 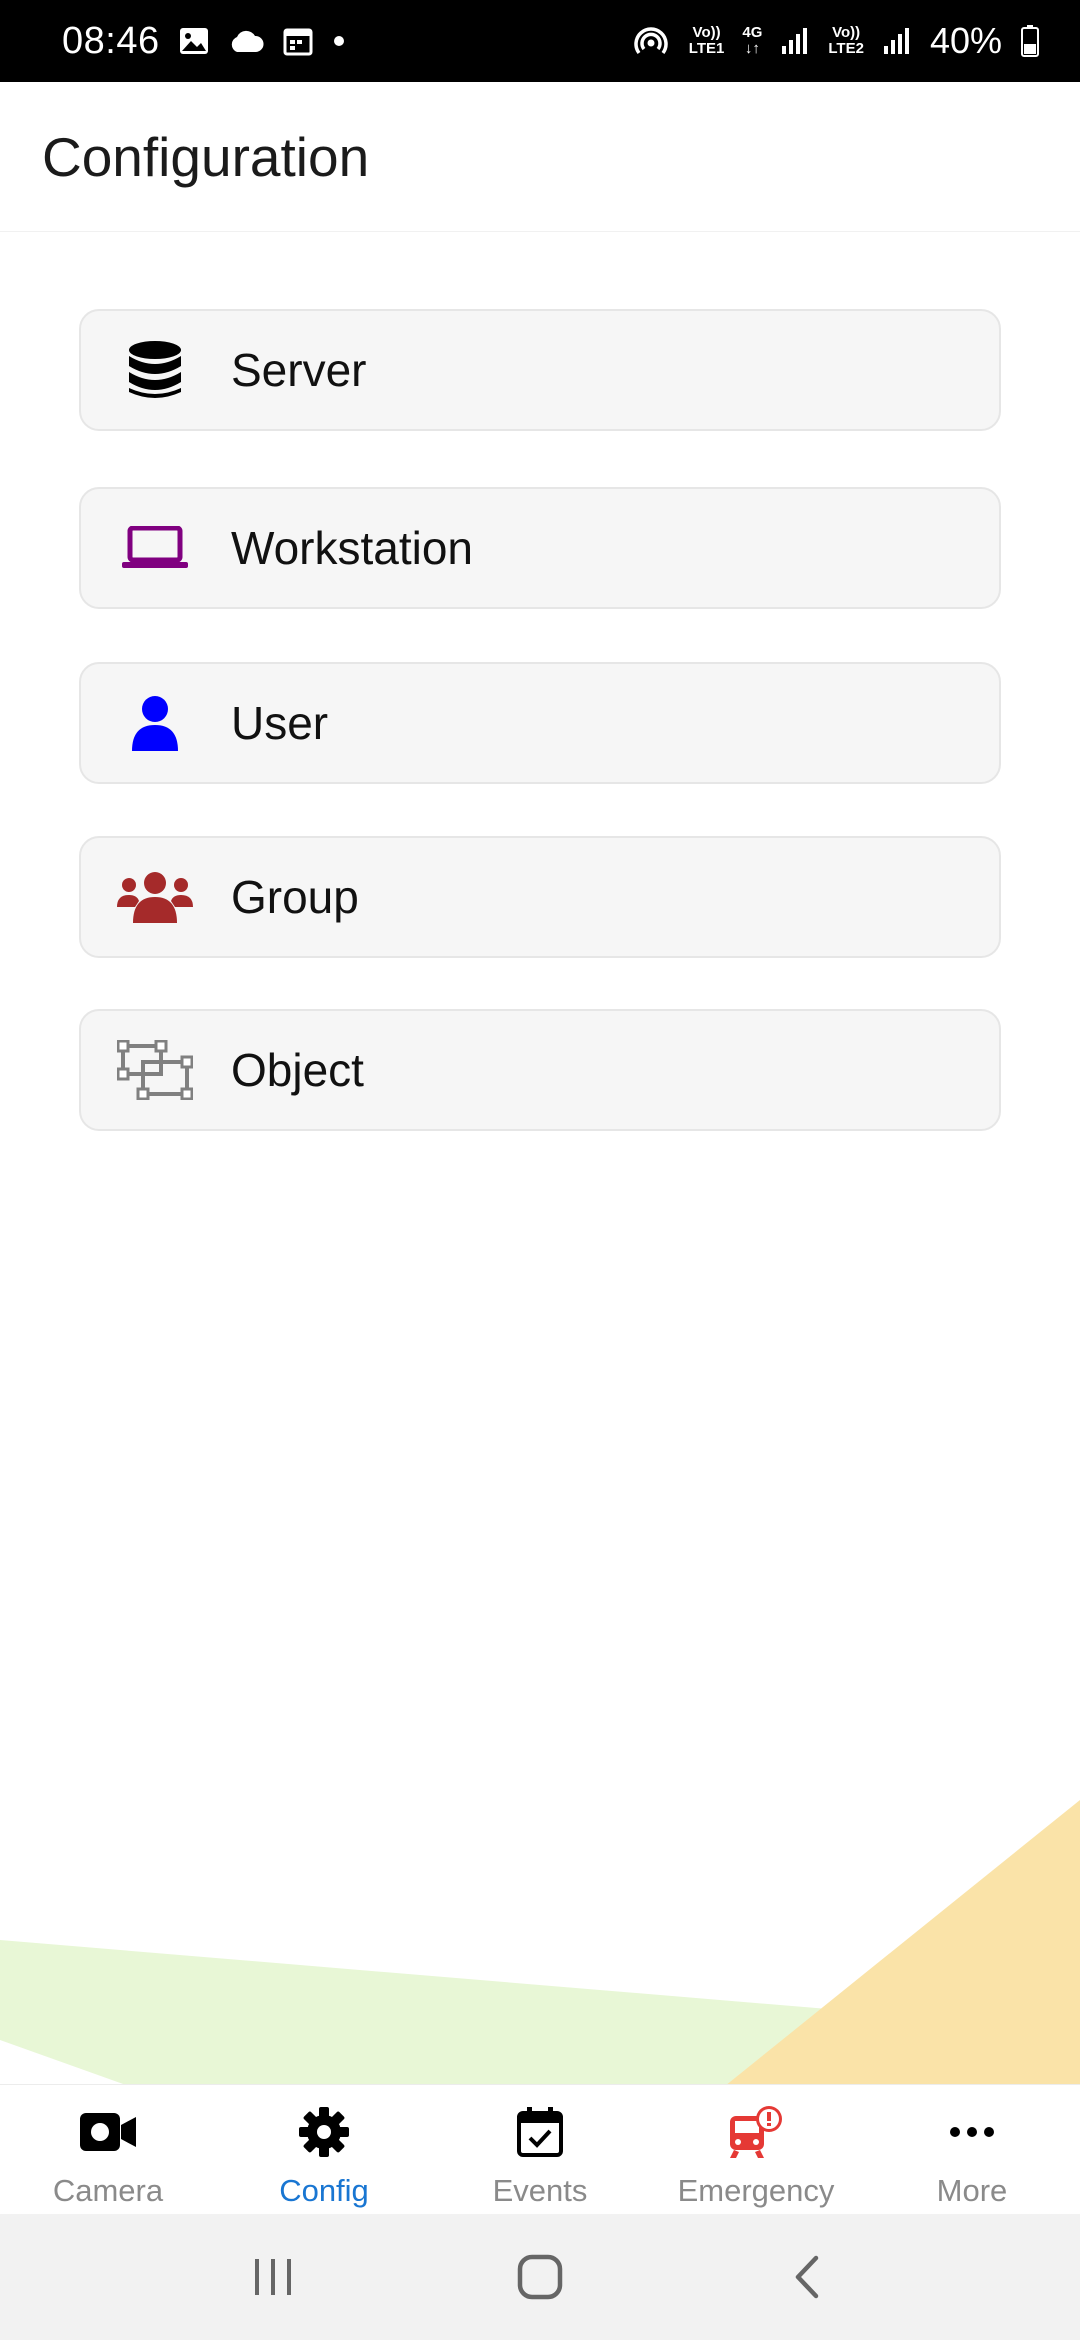 What do you see at coordinates (756, 2132) in the screenshot?
I see `train-alert-icon` at bounding box center [756, 2132].